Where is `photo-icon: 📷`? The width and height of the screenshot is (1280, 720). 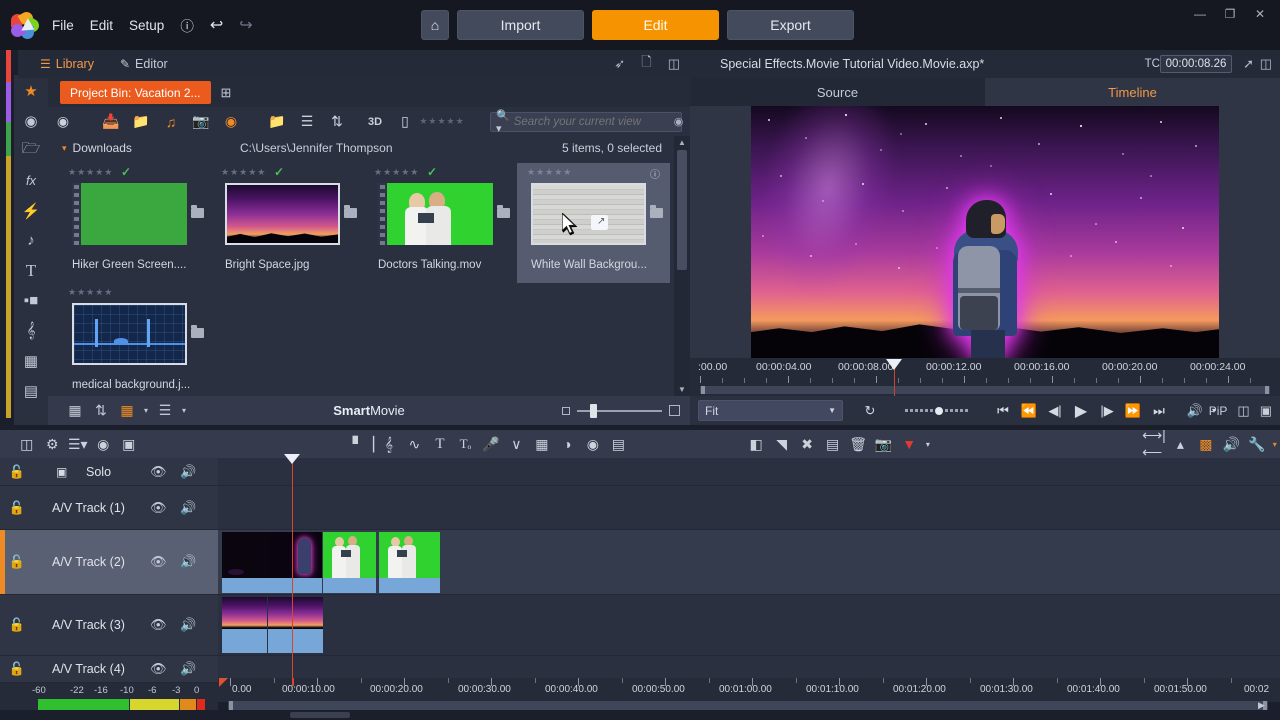
photo-icon: 📷 is located at coordinates (201, 122).